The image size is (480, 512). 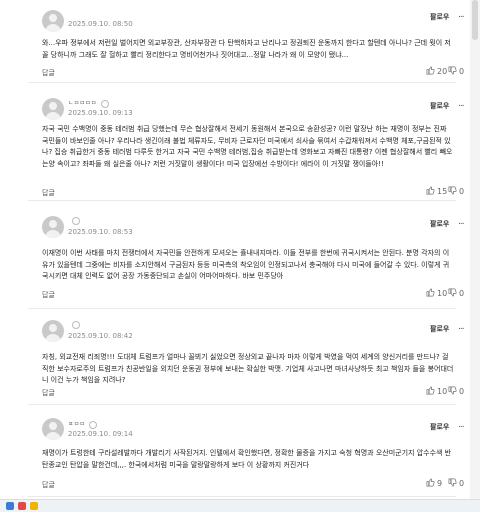 What do you see at coordinates (100, 336) in the screenshot?
I see `comment-date: 2025.09.10. 08:42` at bounding box center [100, 336].